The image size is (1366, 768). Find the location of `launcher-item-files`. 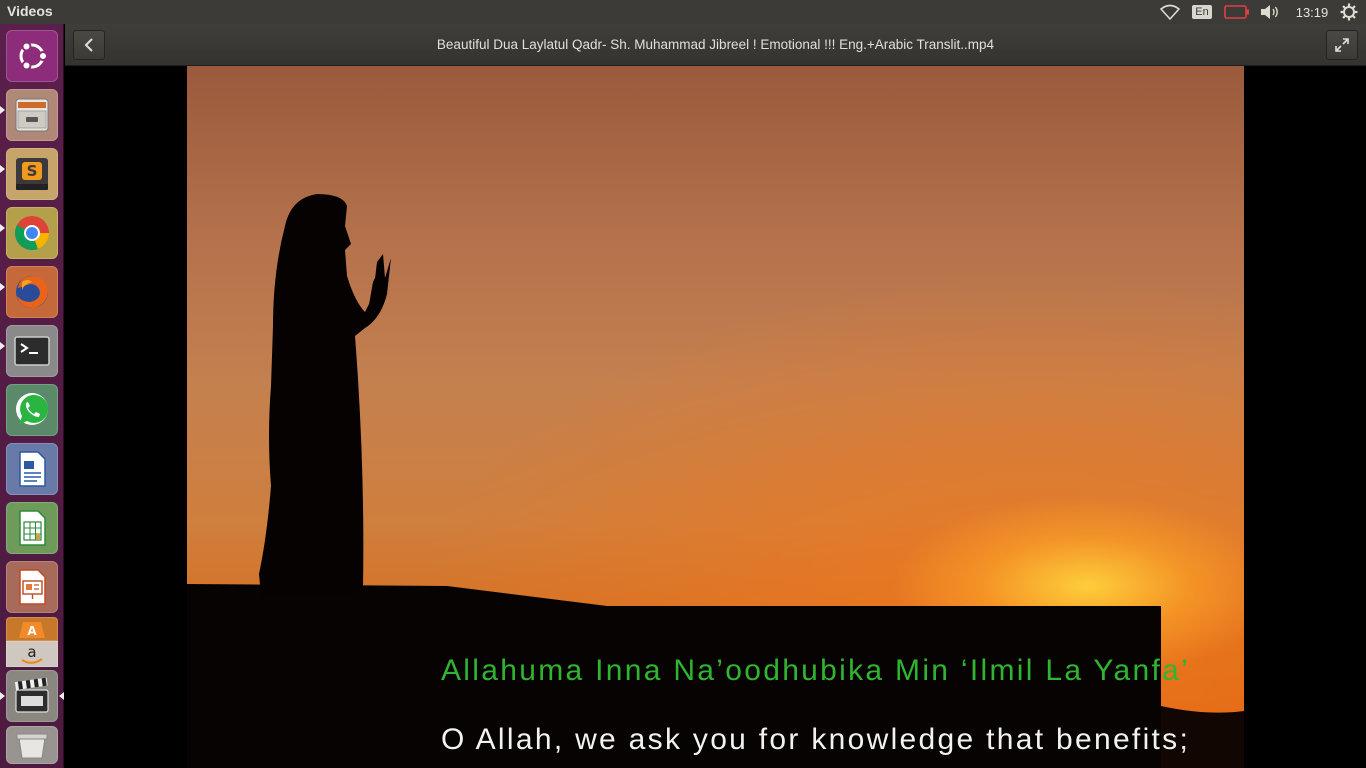

launcher-item-files is located at coordinates (32, 115).